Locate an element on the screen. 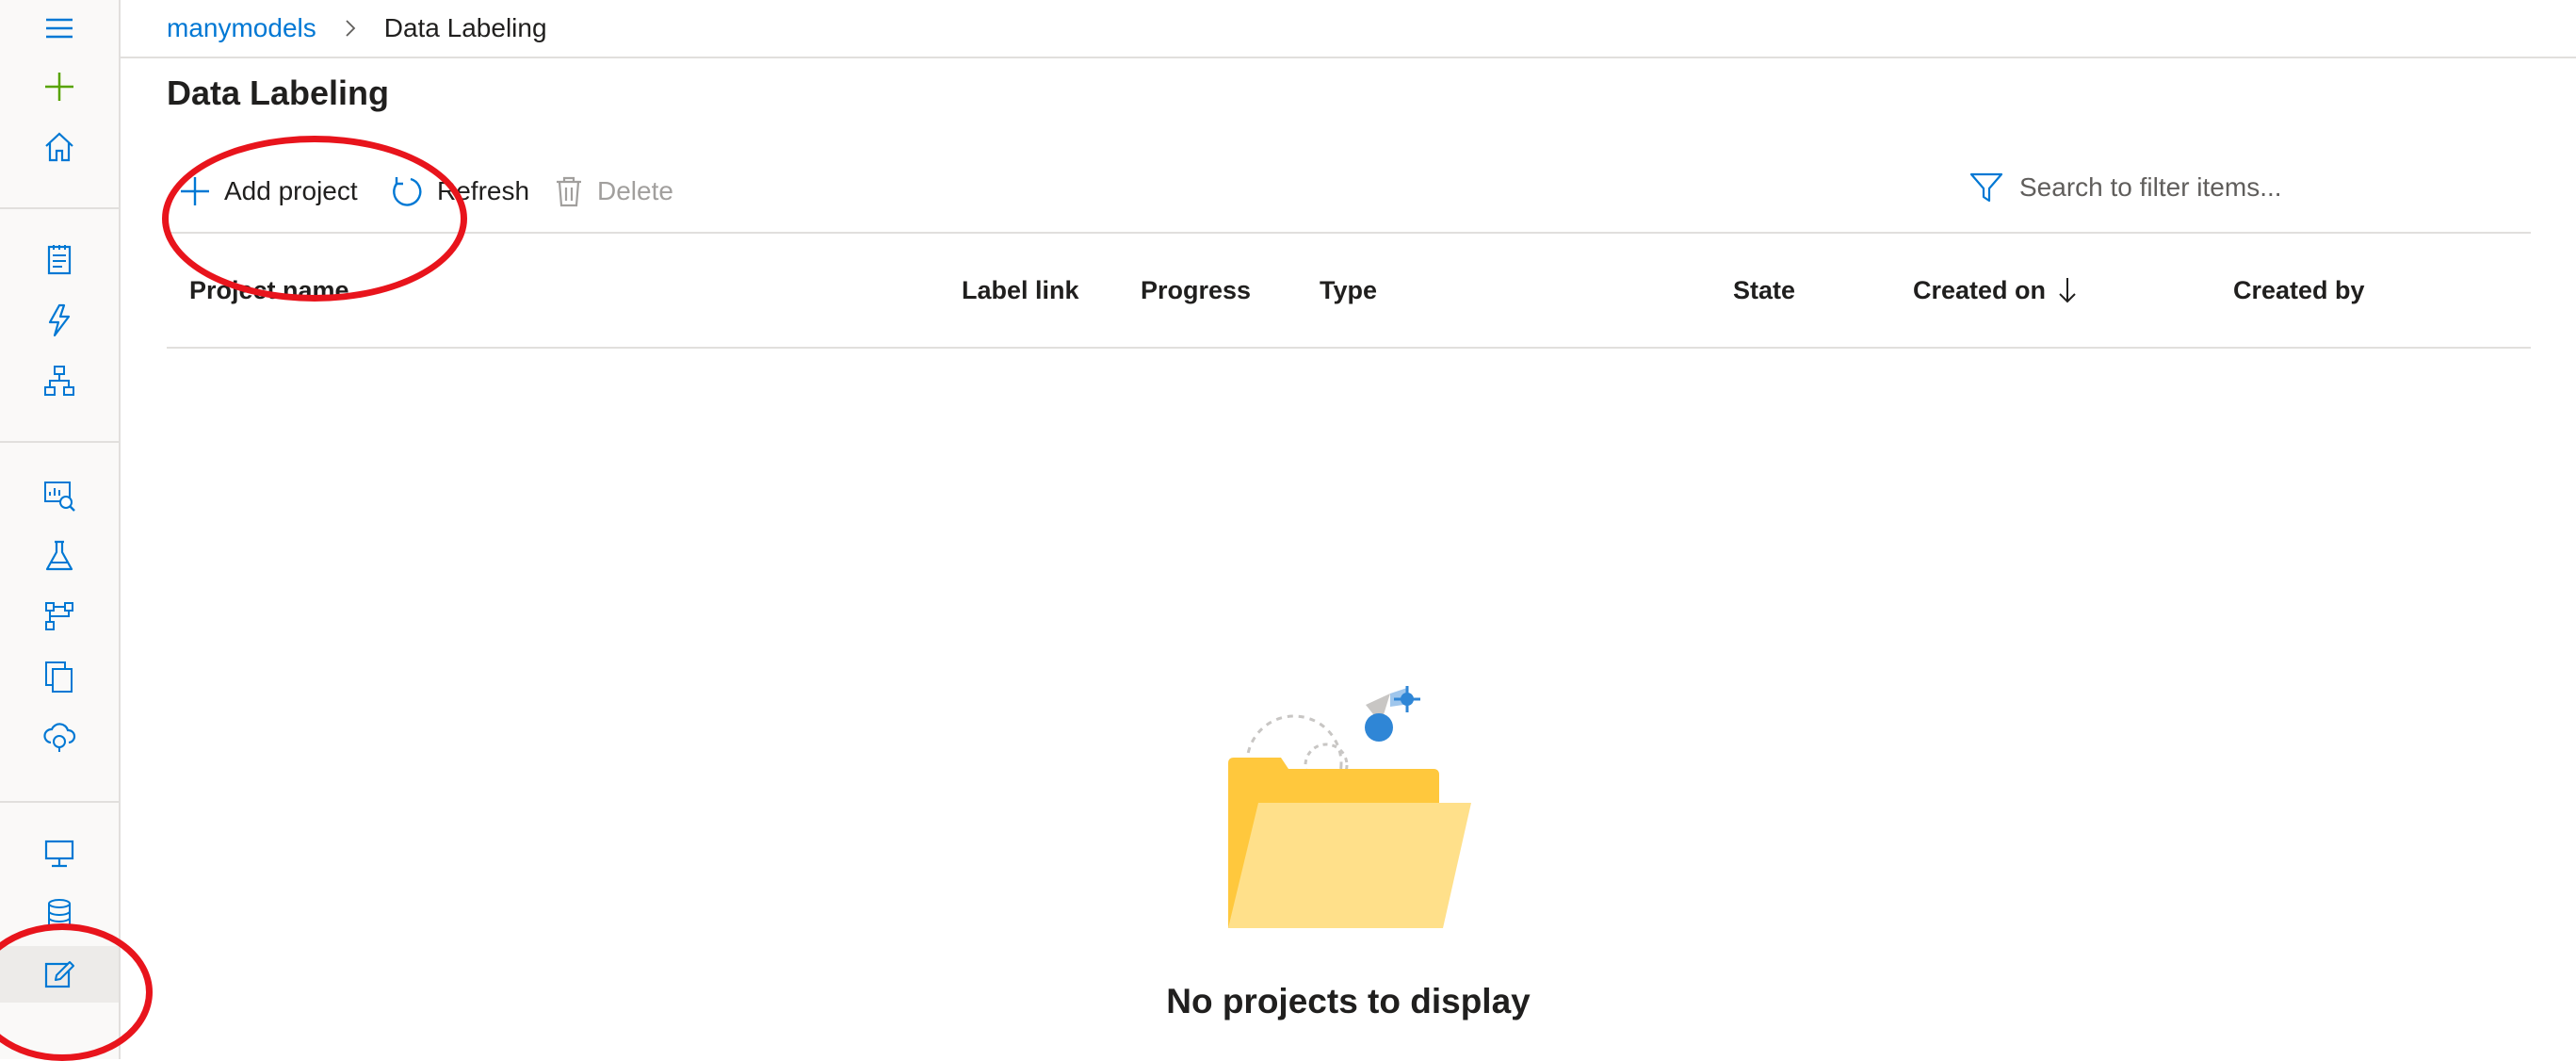 The image size is (2576, 1061). new-button is located at coordinates (59, 86).